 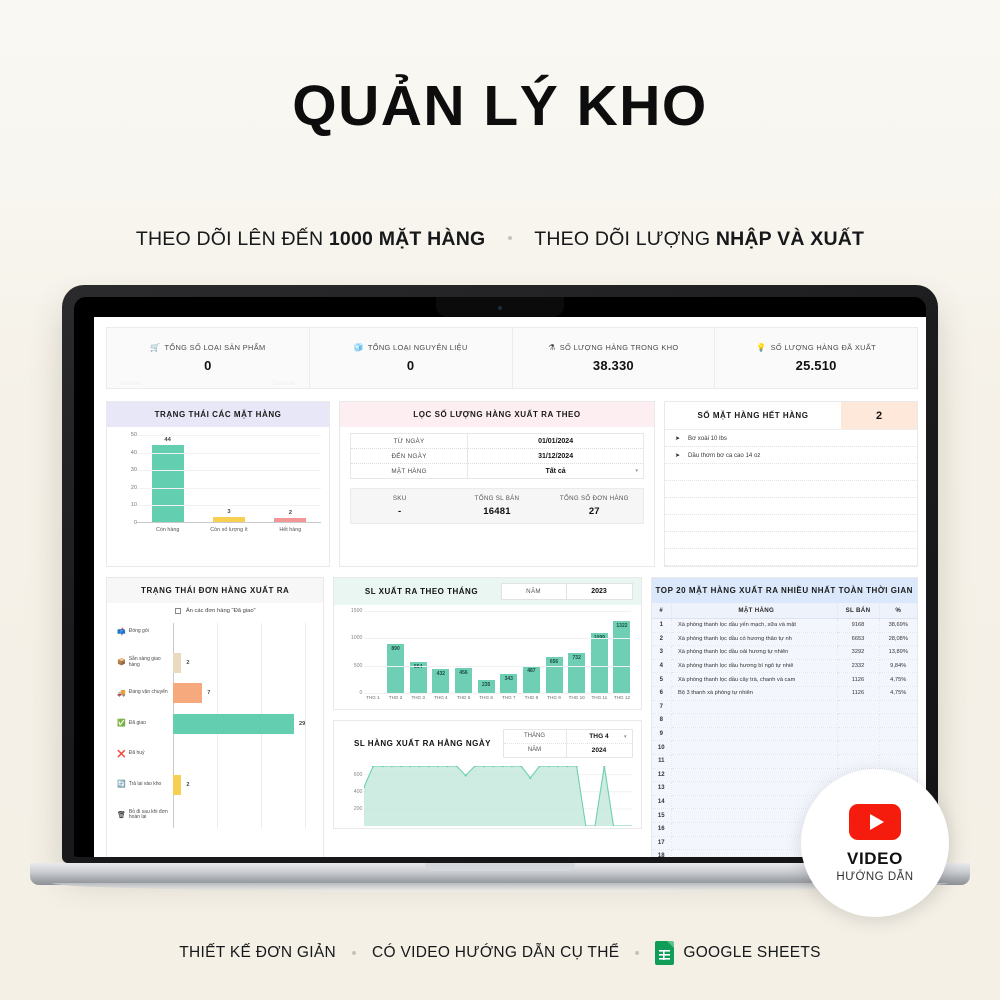 What do you see at coordinates (554, 675) in the screenshot?
I see `bar: 656` at bounding box center [554, 675].